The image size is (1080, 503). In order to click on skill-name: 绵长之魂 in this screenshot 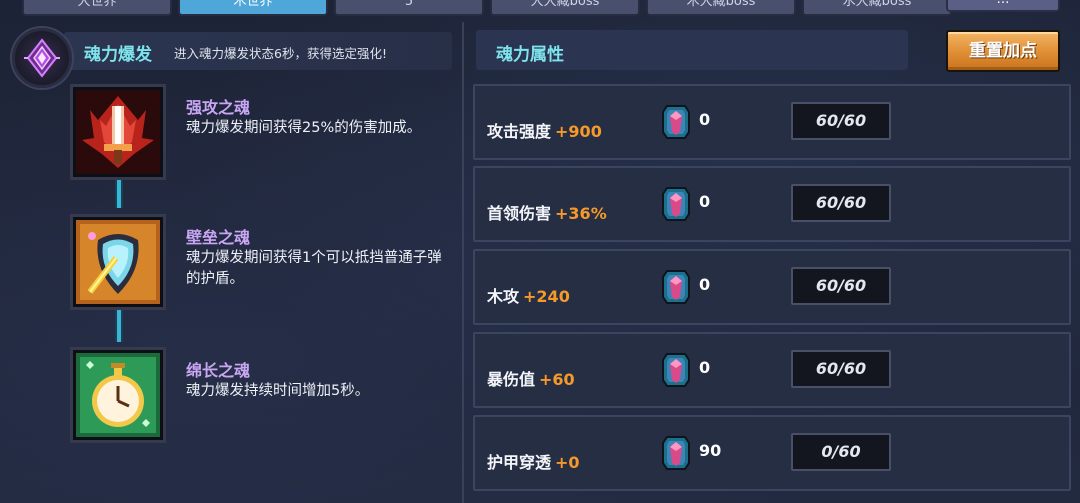, I will do `click(218, 370)`.